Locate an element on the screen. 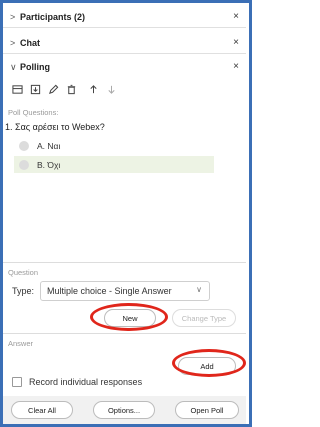 This screenshot has width=320, height=427. participants-title: Participants (2) is located at coordinates (53, 16).